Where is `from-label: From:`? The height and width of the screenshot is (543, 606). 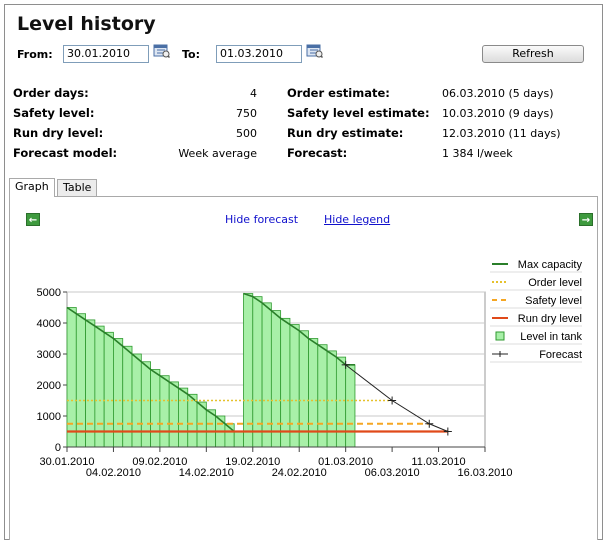
from-label: From: is located at coordinates (35, 54).